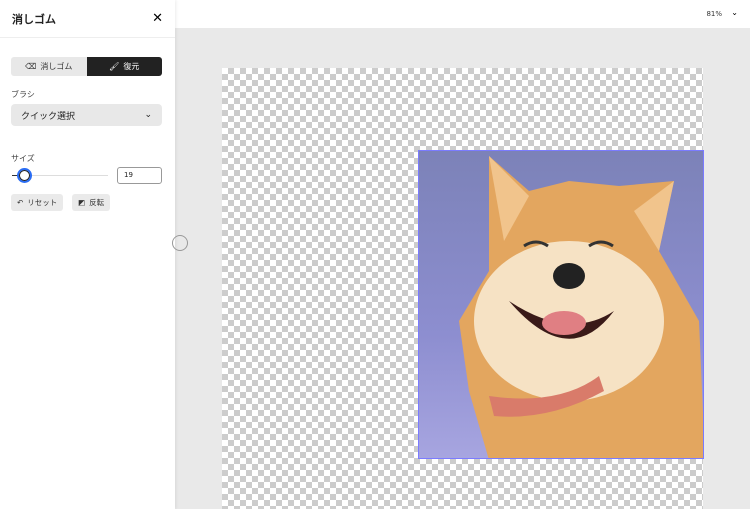 Image resolution: width=750 pixels, height=509 pixels. What do you see at coordinates (87, 19) in the screenshot?
I see `panel-header: 消しゴム ✕` at bounding box center [87, 19].